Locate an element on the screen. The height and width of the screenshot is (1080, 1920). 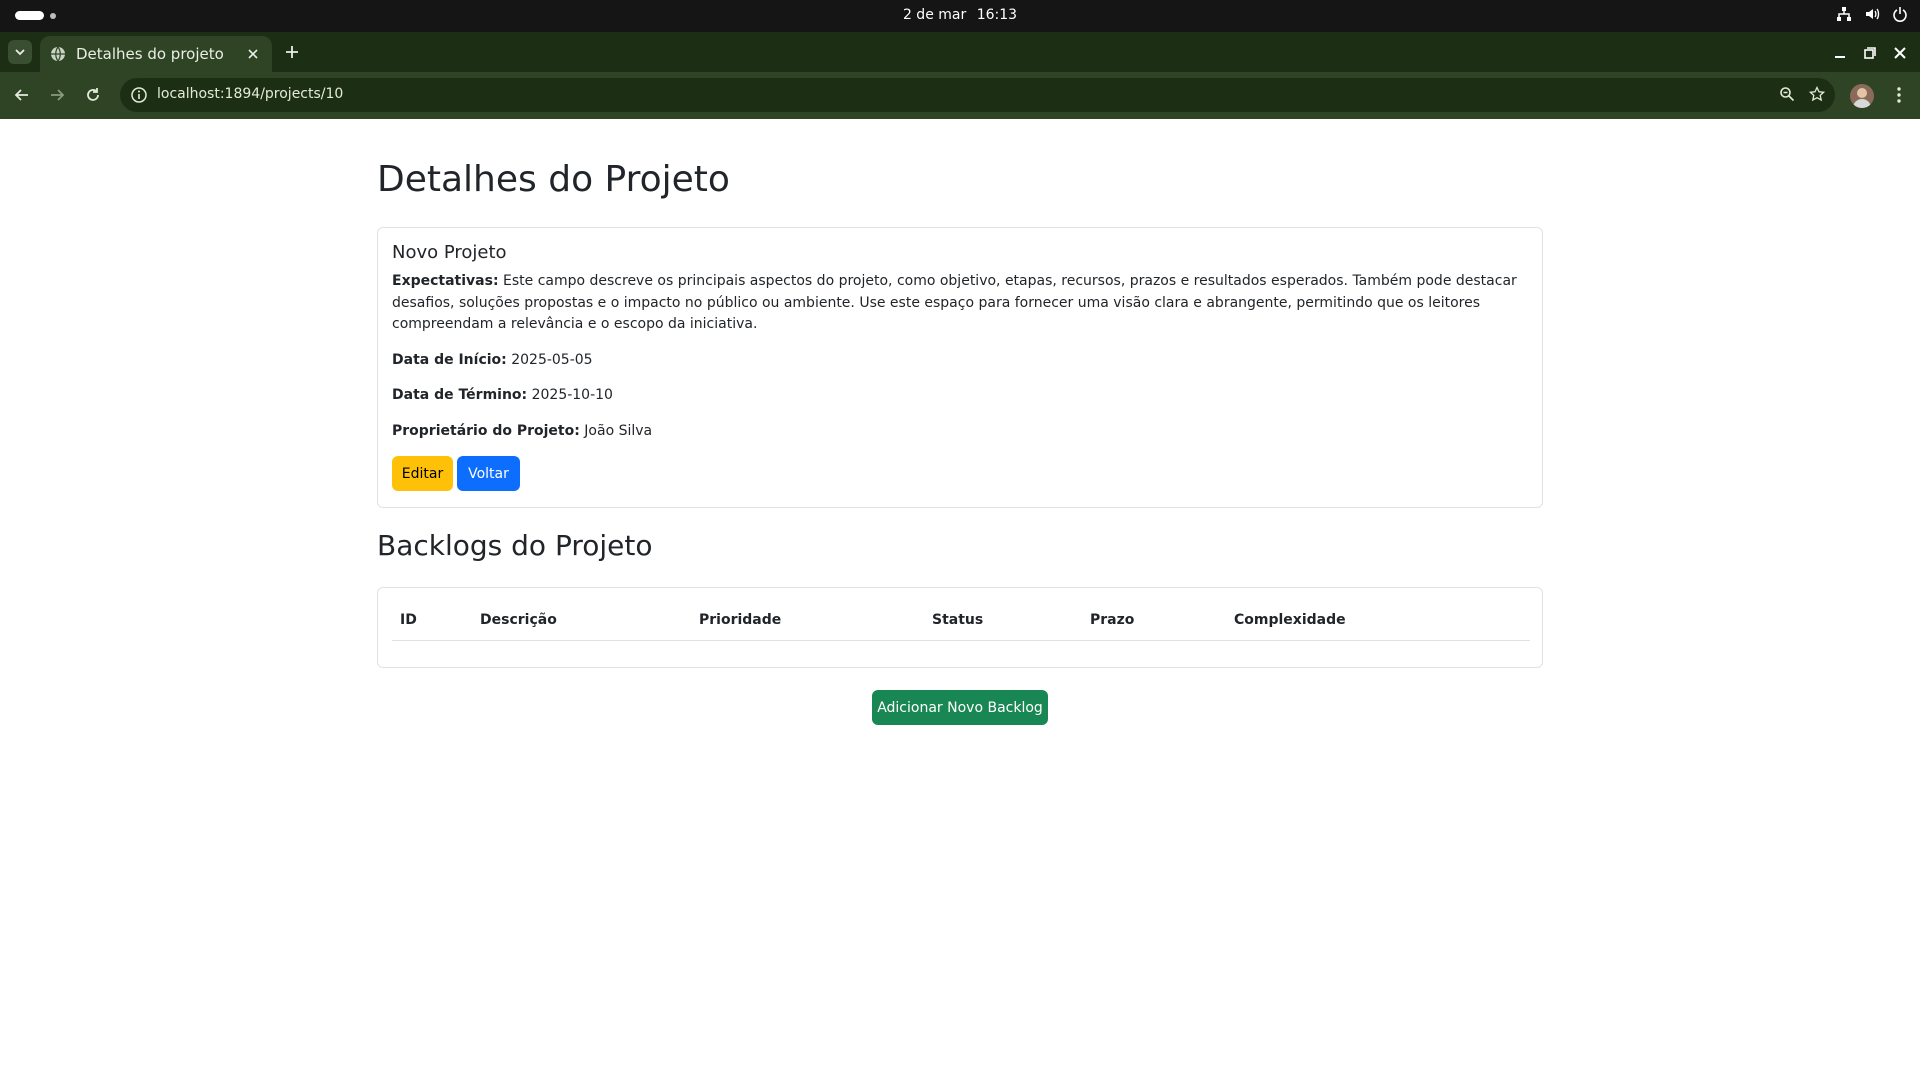
minimize-button is located at coordinates (1840, 53).